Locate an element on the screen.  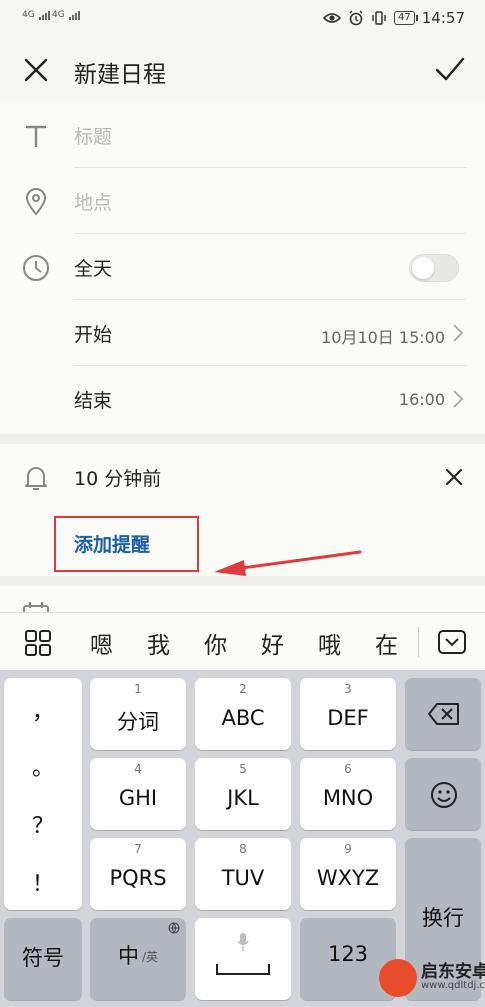
key-2: 2 ABC is located at coordinates (243, 714).